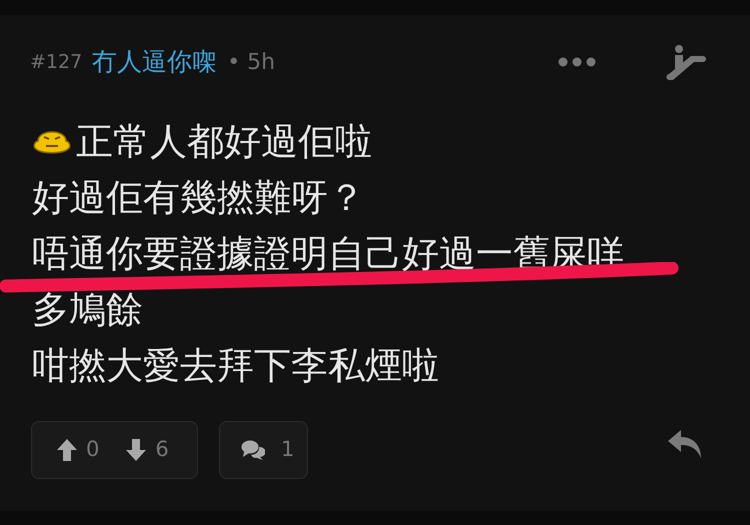 The image size is (750, 525). Describe the element at coordinates (224, 141) in the screenshot. I see `comment-line: 正常人都好過佢啦` at that location.